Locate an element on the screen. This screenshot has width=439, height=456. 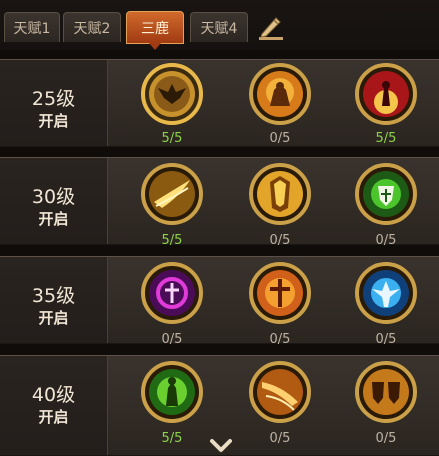
level-panel: 40级 开启 is located at coordinates (54, 405).